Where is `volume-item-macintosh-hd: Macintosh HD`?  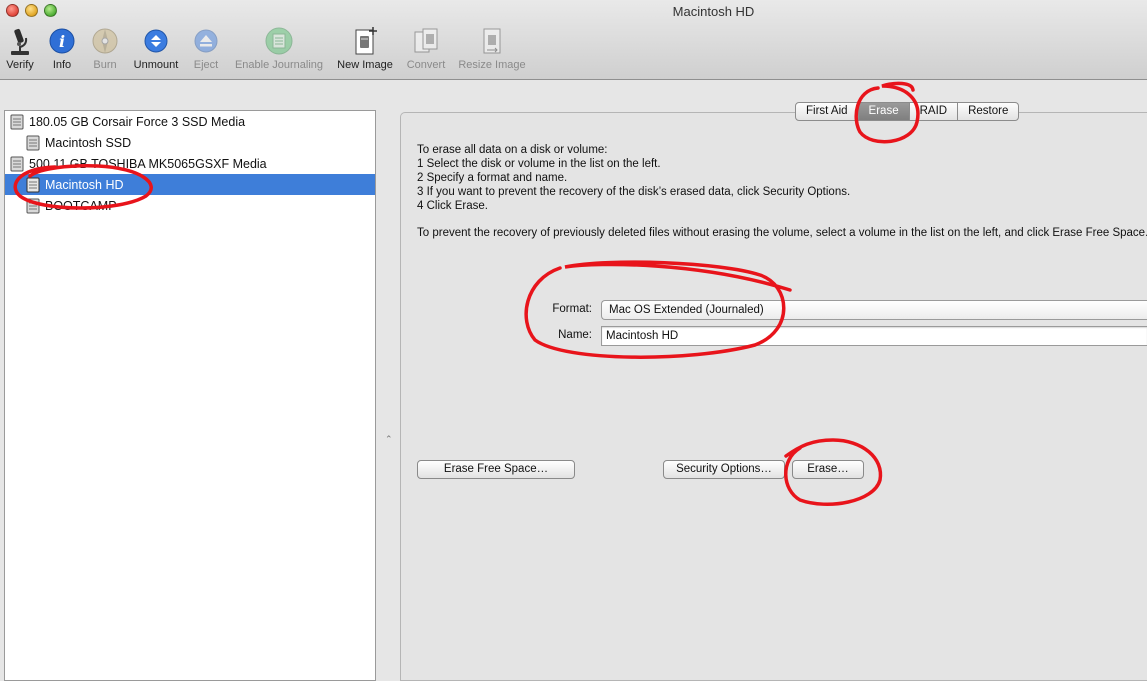
volume-item-macintosh-hd: Macintosh HD is located at coordinates (190, 184).